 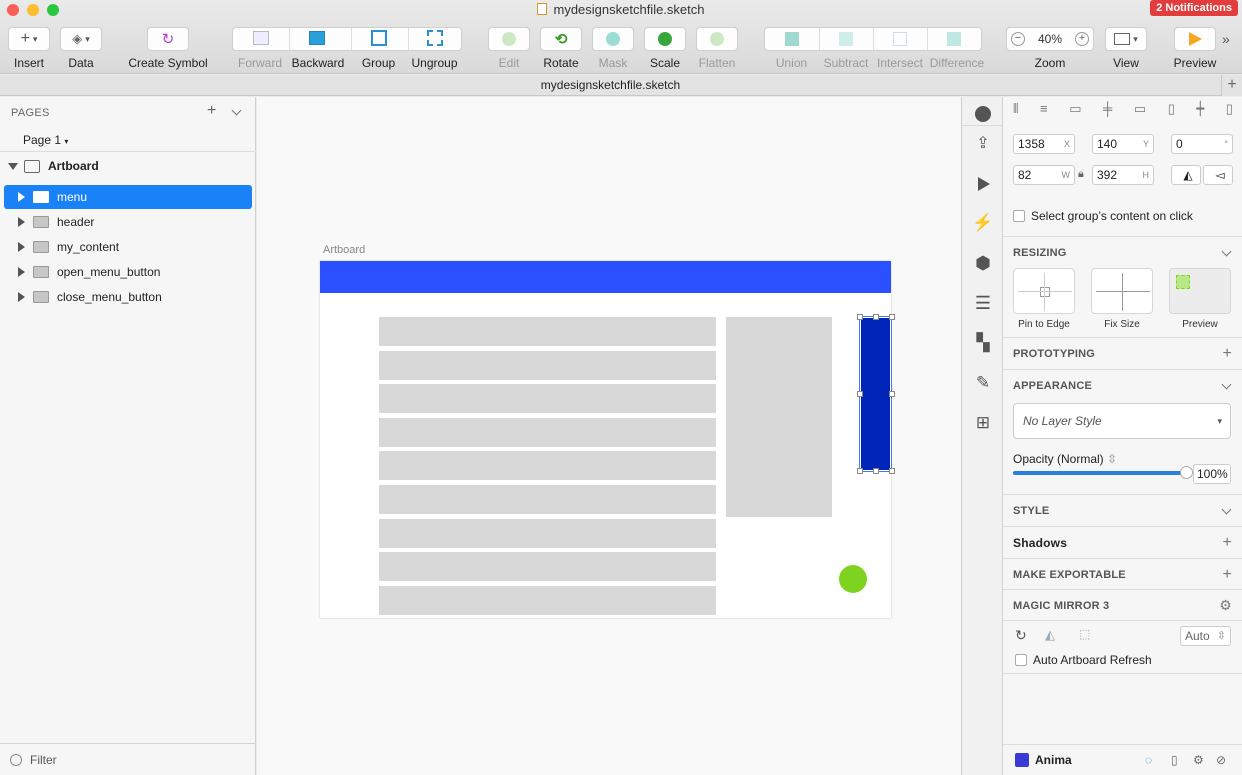 What do you see at coordinates (1122, 574) in the screenshot?
I see `make-exportable-section-header: MAKE EXPORTABLE +` at bounding box center [1122, 574].